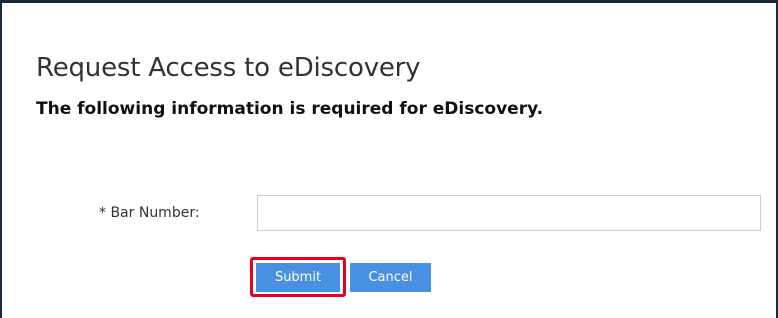 The width and height of the screenshot is (778, 318). What do you see at coordinates (390, 277) in the screenshot?
I see `cancel-button: Cancel` at bounding box center [390, 277].